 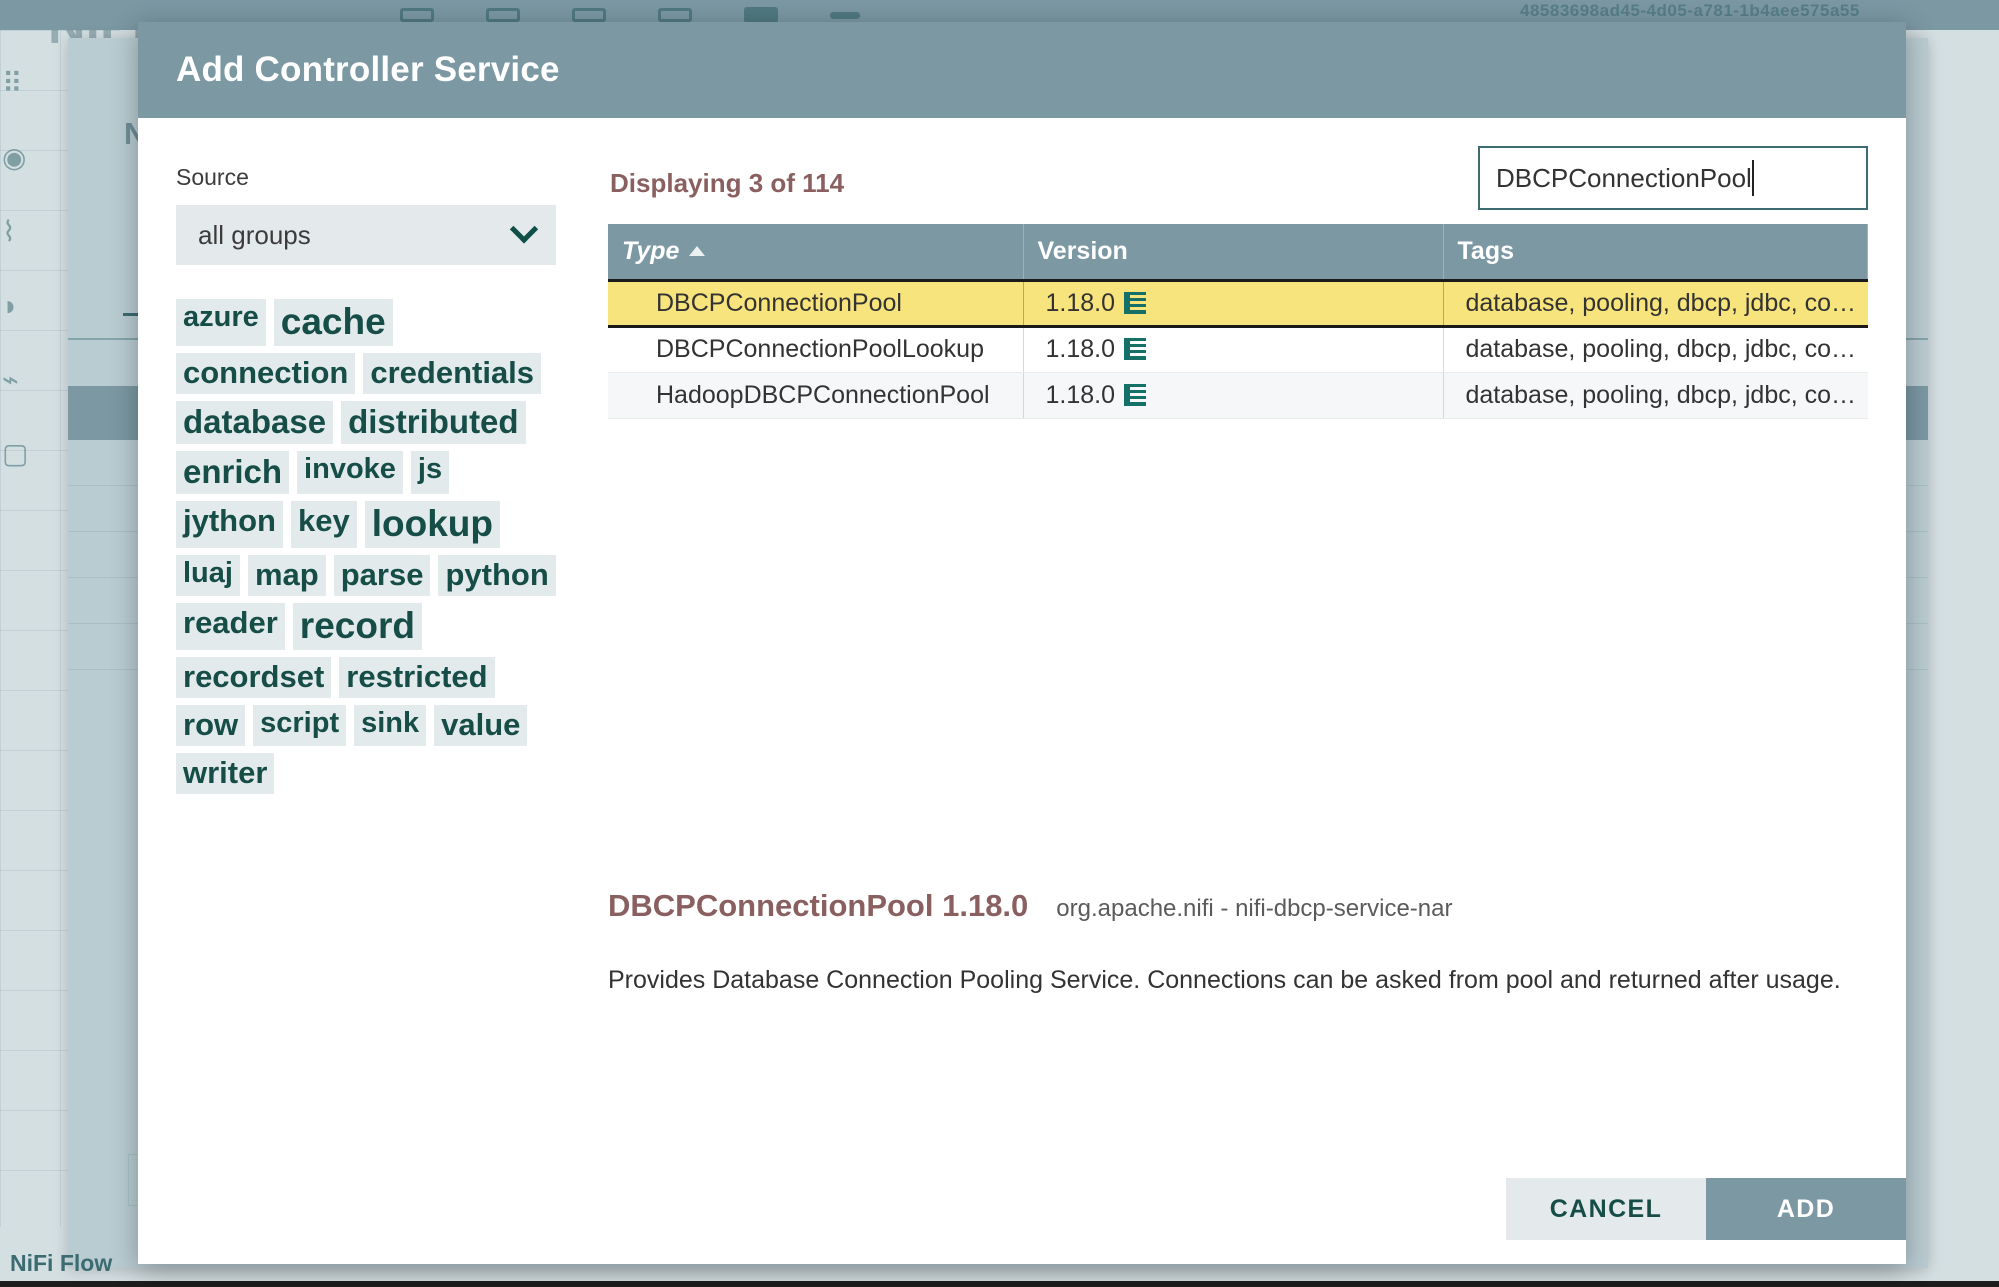 I want to click on search-input, so click(x=1673, y=178).